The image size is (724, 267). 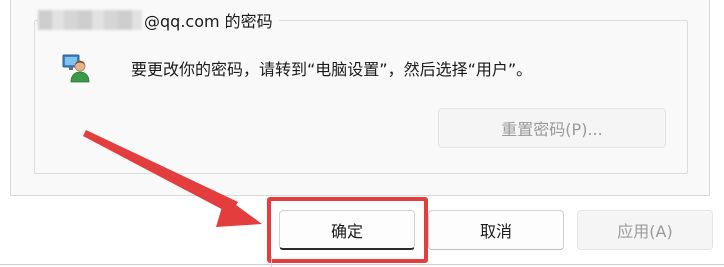 What do you see at coordinates (362, 264) in the screenshot?
I see `bottom-divider` at bounding box center [362, 264].